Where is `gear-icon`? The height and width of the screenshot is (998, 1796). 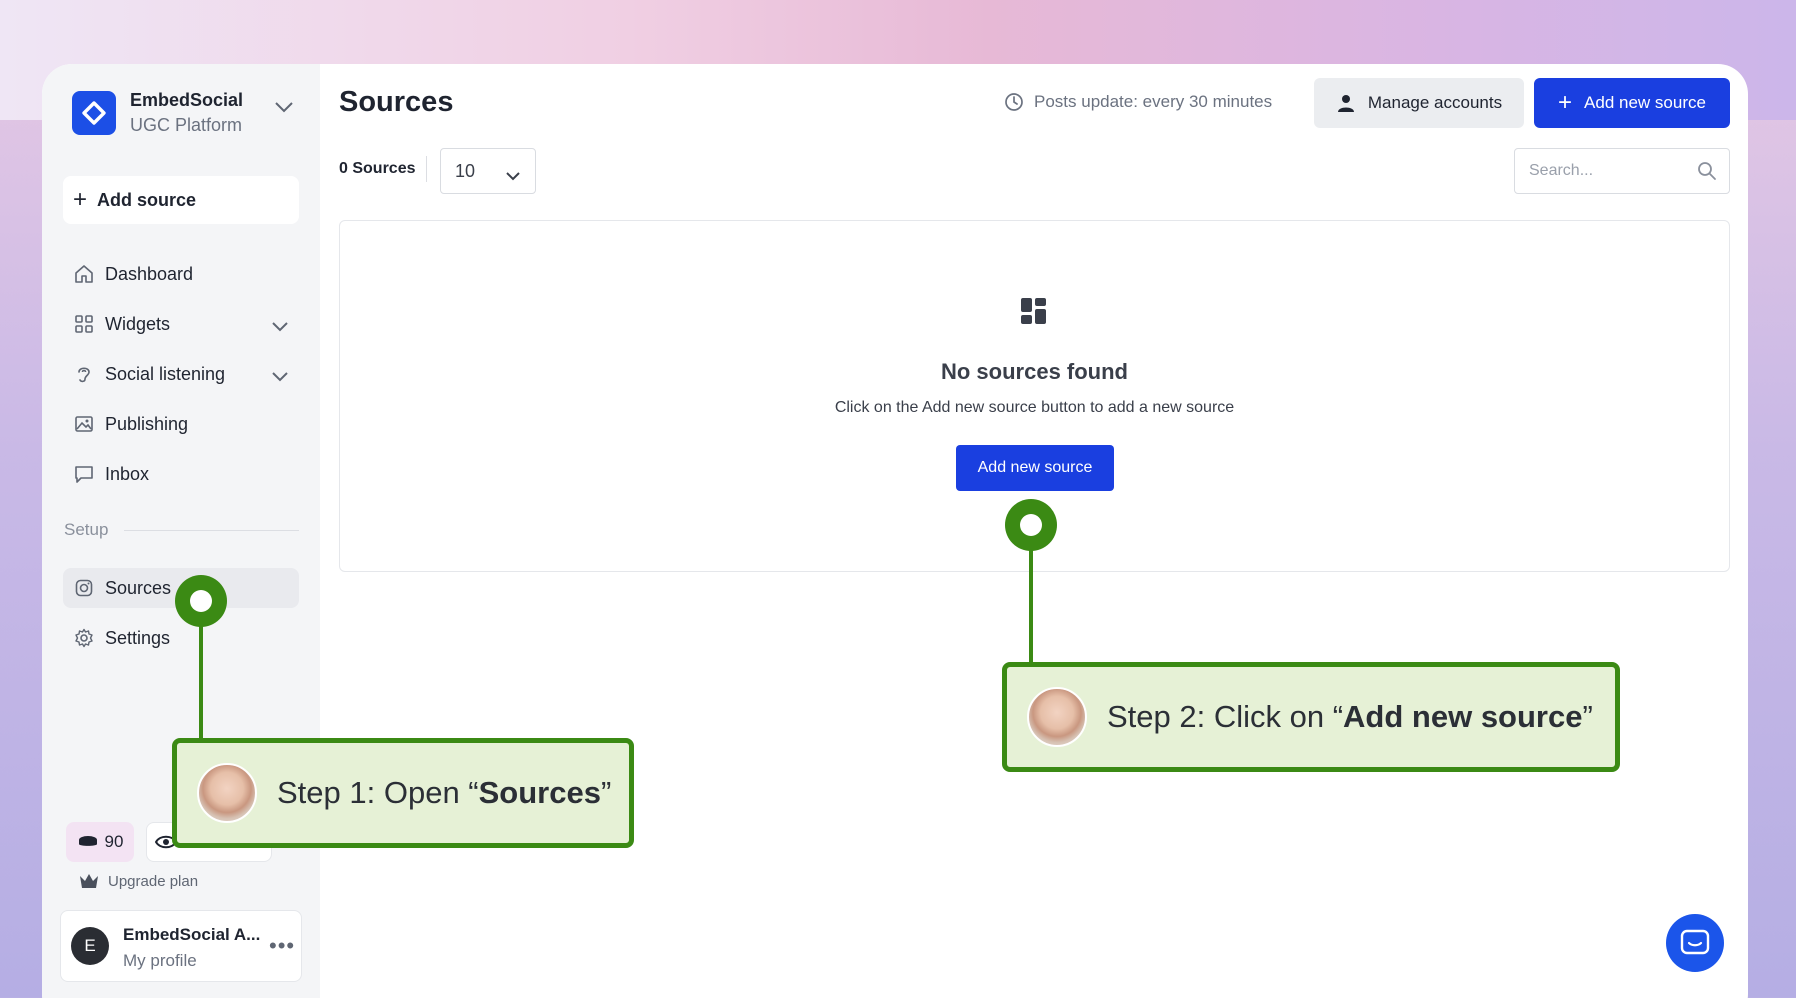
gear-icon is located at coordinates (84, 638).